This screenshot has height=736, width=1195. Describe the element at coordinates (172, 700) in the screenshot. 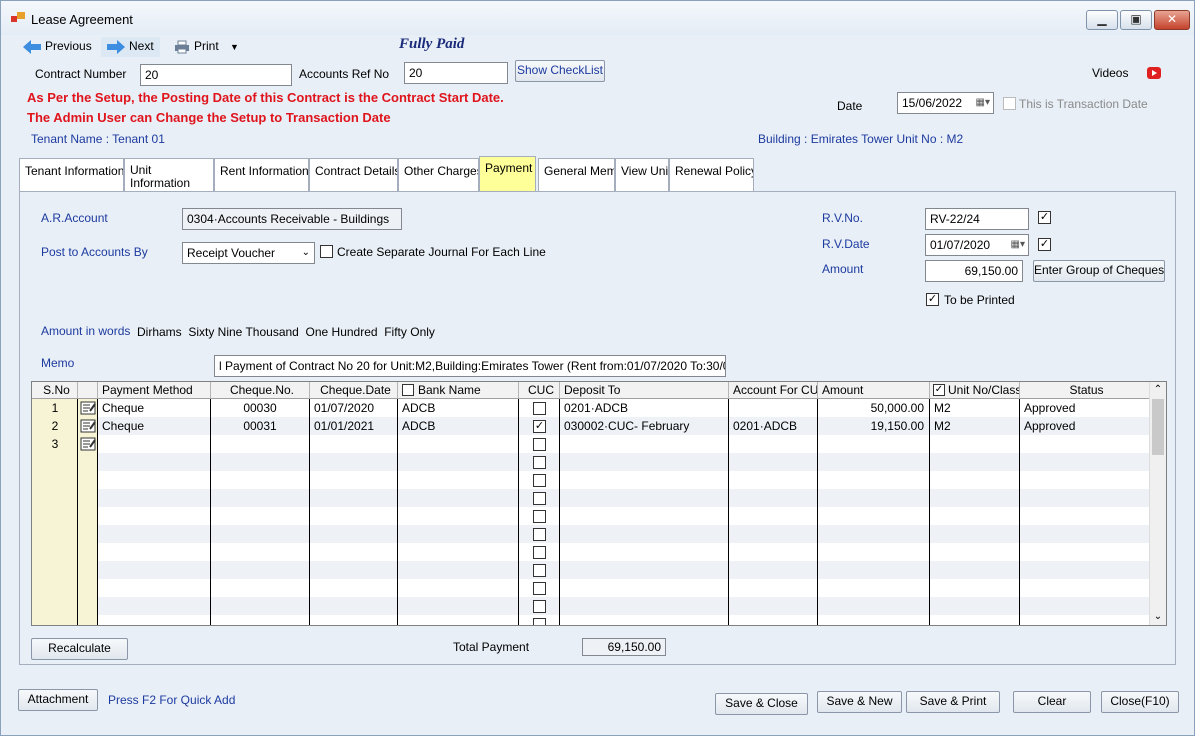

I see `quick-add-hint: Press F2 For Quick Add` at that location.